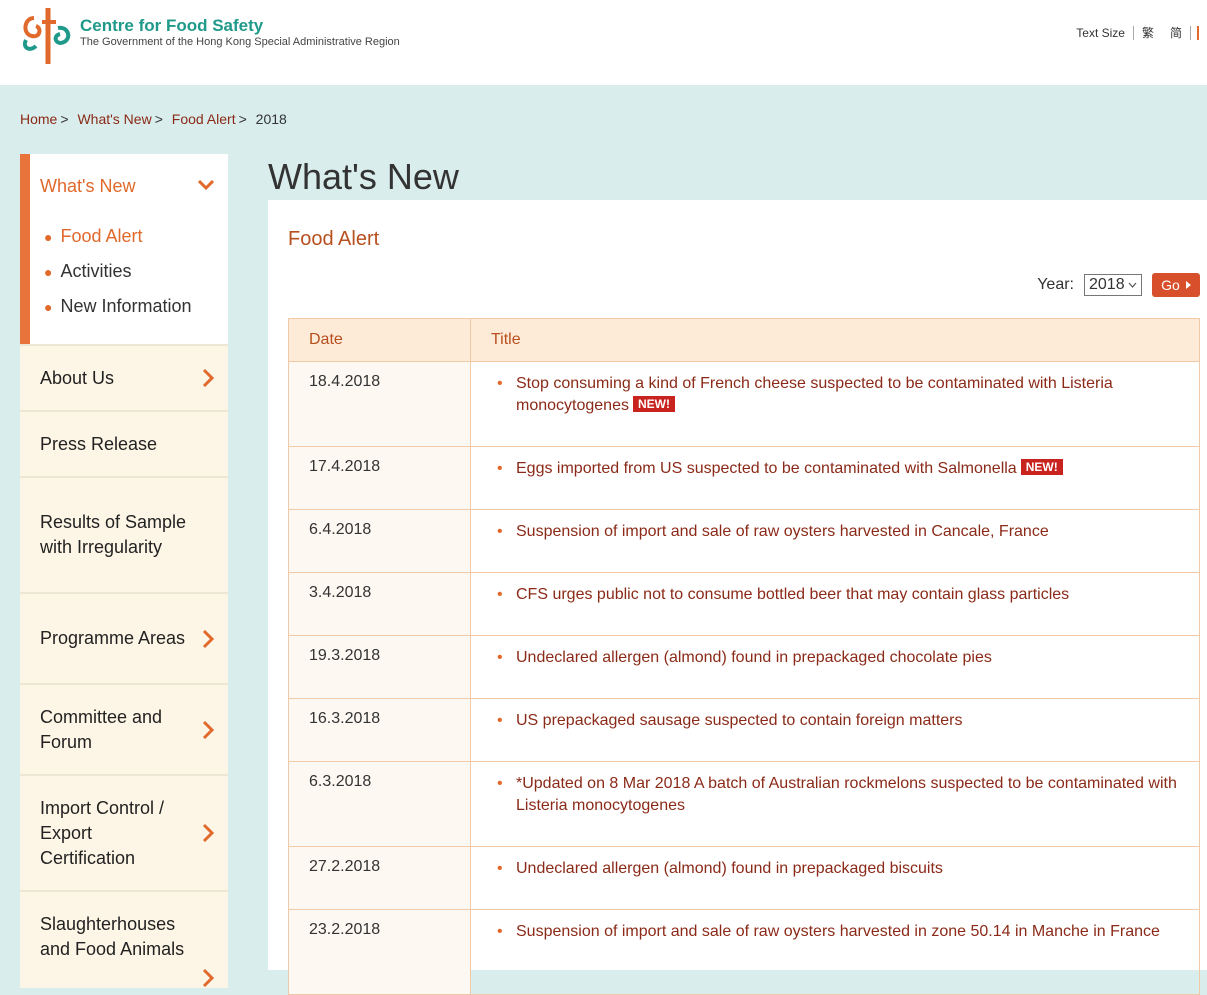  I want to click on sidebar-item-committee-and-forum: Committee and Forum, so click(124, 728).